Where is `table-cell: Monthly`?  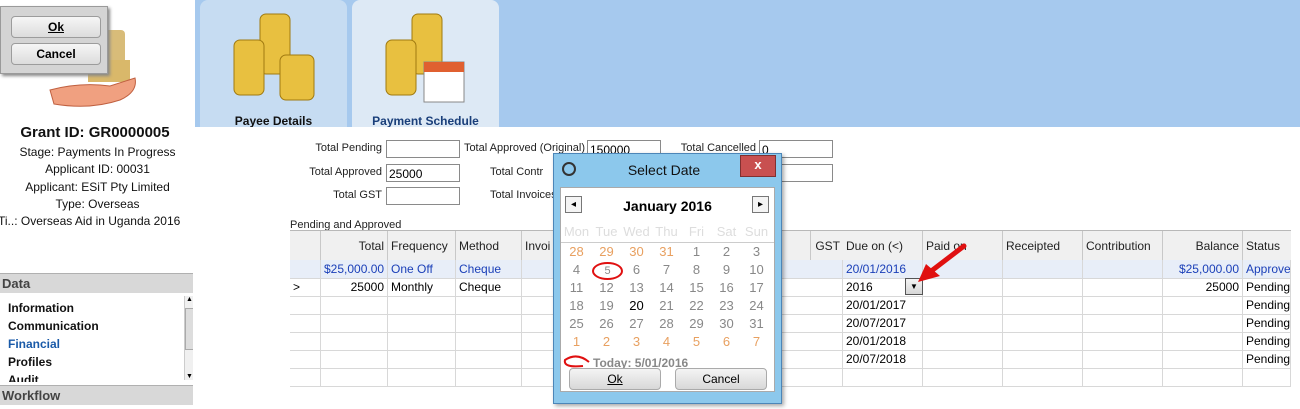 table-cell: Monthly is located at coordinates (422, 287).